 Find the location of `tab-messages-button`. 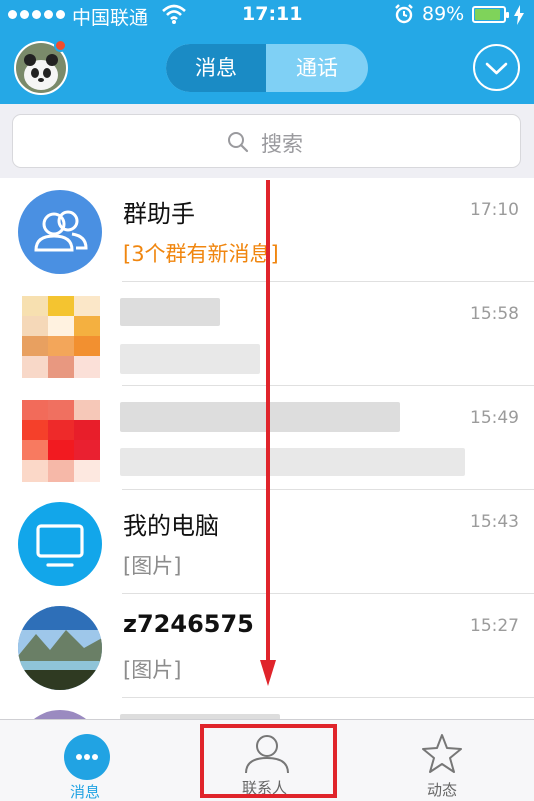

tab-messages-button is located at coordinates (87, 757).